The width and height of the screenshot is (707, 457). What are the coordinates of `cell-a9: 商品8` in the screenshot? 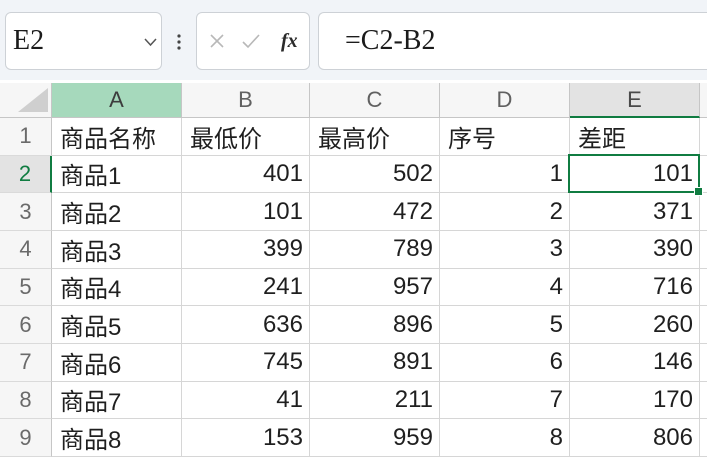 It's located at (117, 438).